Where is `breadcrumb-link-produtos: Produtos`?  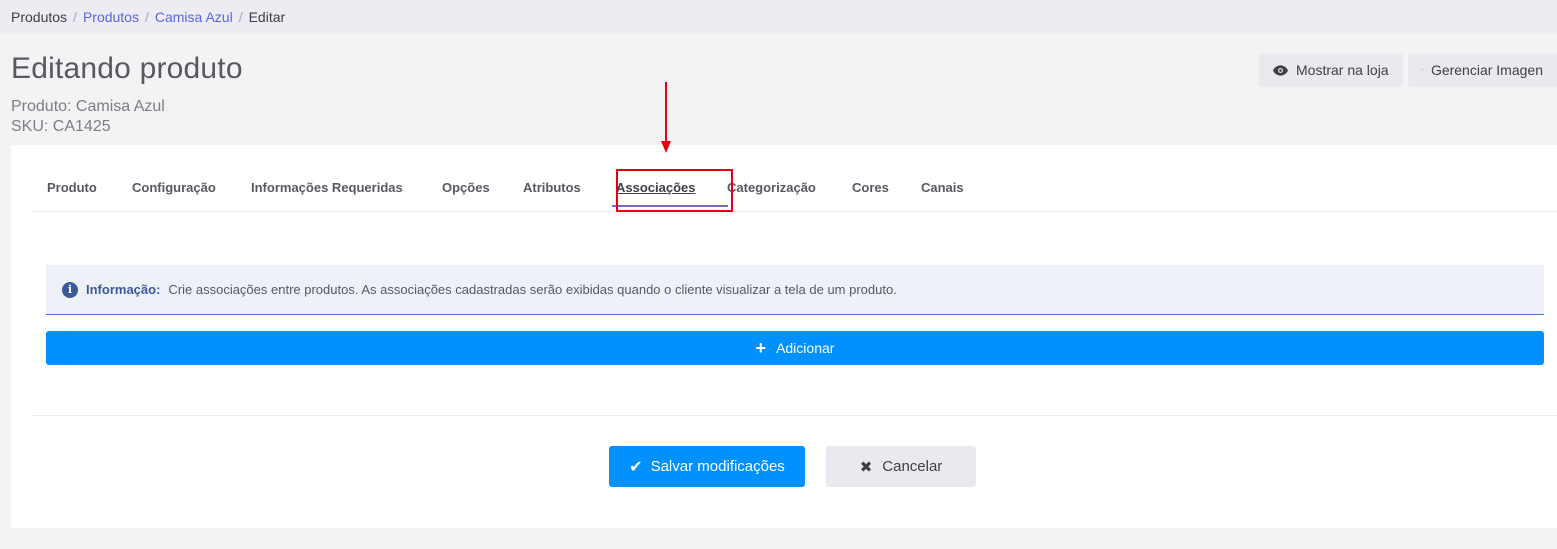 breadcrumb-link-produtos: Produtos is located at coordinates (111, 17).